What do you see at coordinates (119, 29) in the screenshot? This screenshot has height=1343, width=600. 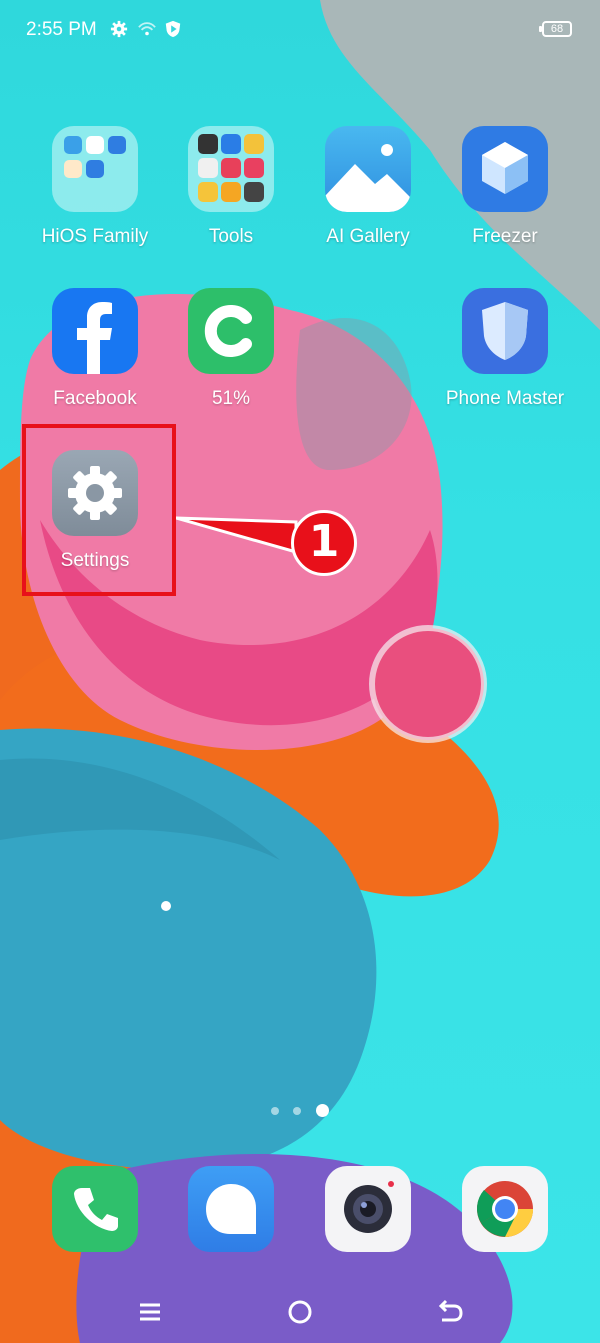 I see `gear-icon` at bounding box center [119, 29].